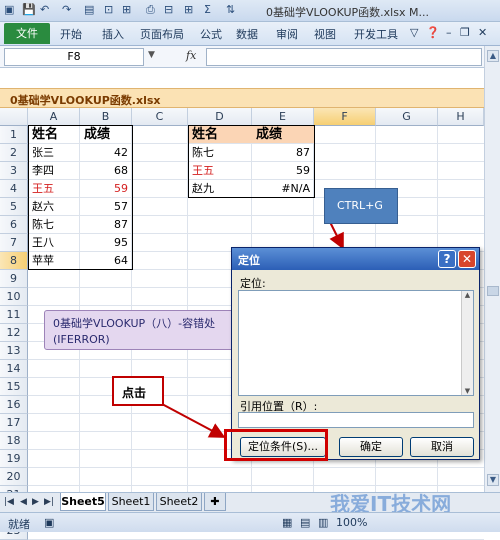  What do you see at coordinates (467, 343) in the screenshot?
I see `goto-list-scrollbar: ▲ ▼` at bounding box center [467, 343].